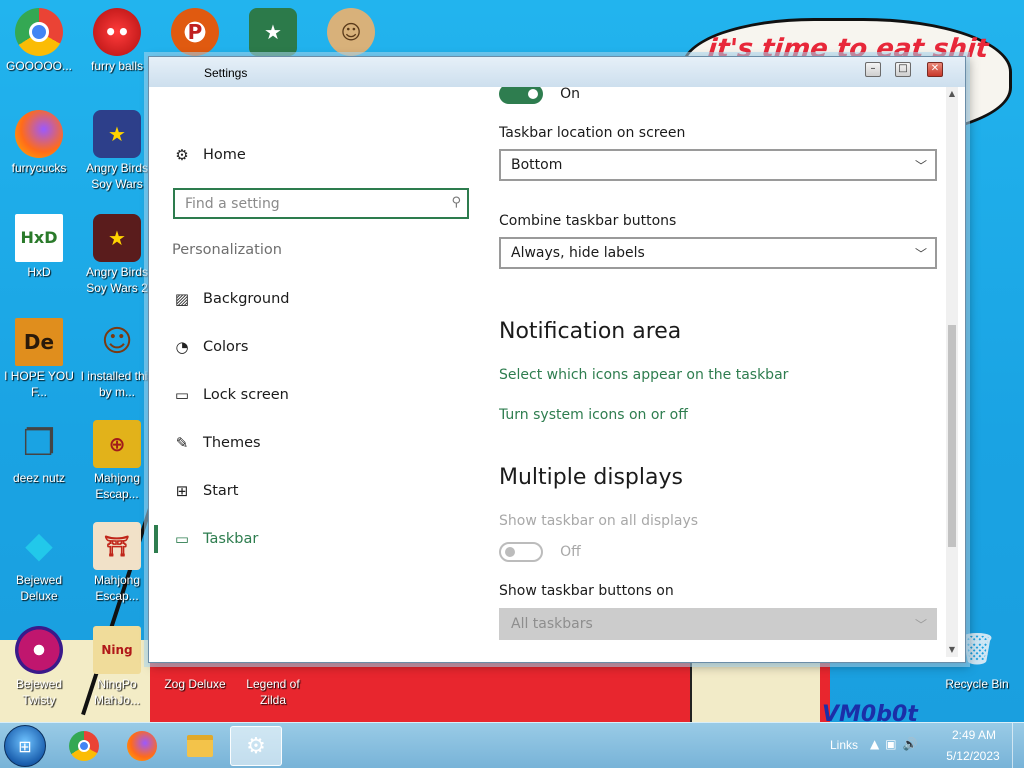  I want to click on chrome-icon, so click(84, 746).